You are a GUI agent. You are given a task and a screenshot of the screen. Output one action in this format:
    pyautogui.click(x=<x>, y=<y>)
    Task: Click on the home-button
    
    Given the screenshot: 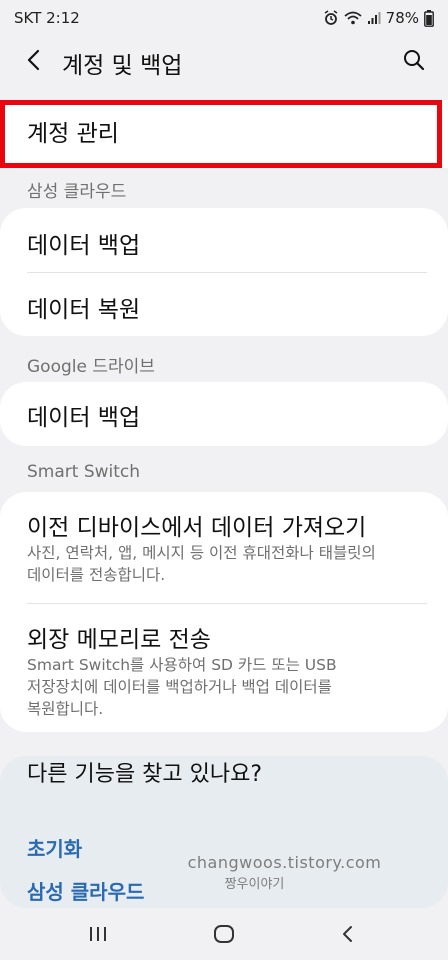 What is the action you would take?
    pyautogui.click(x=224, y=934)
    